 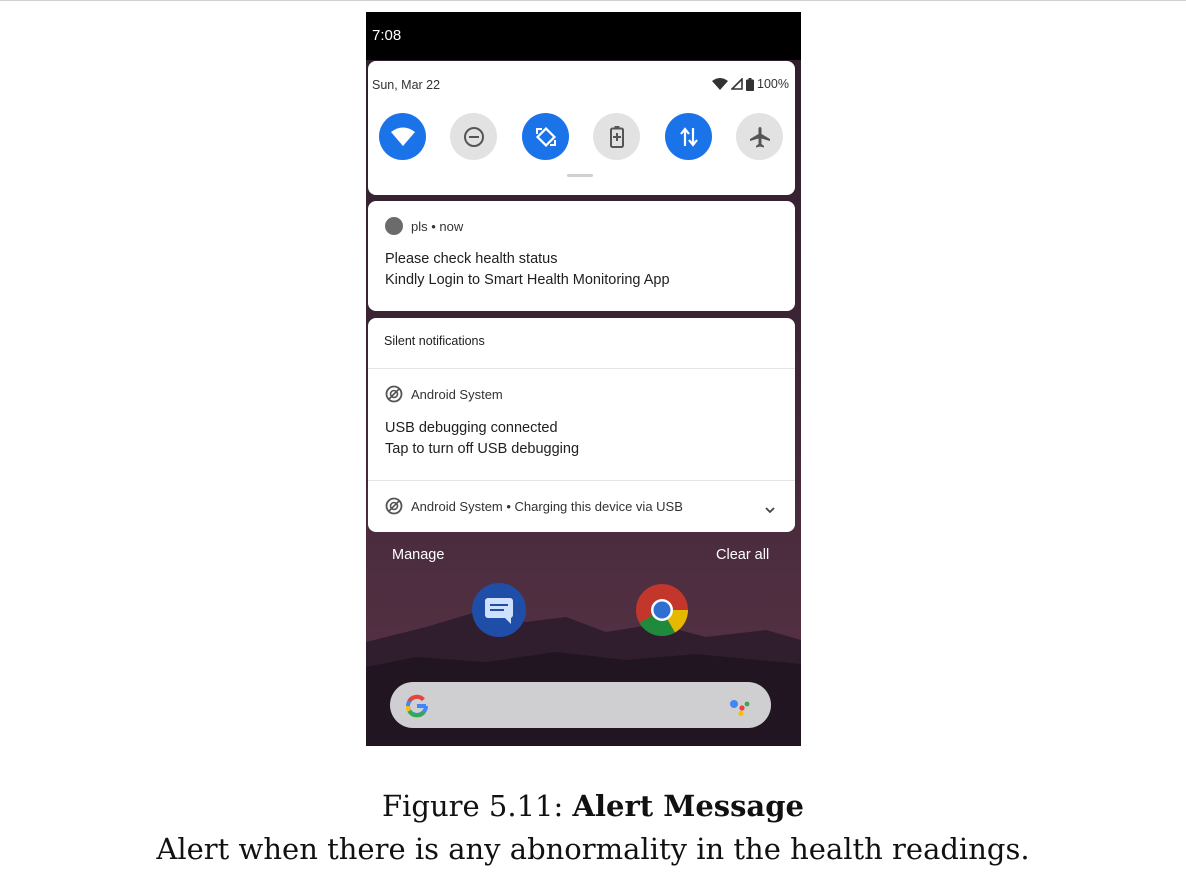 What do you see at coordinates (434, 341) in the screenshot?
I see `silent-notifications-header: Silent notifications` at bounding box center [434, 341].